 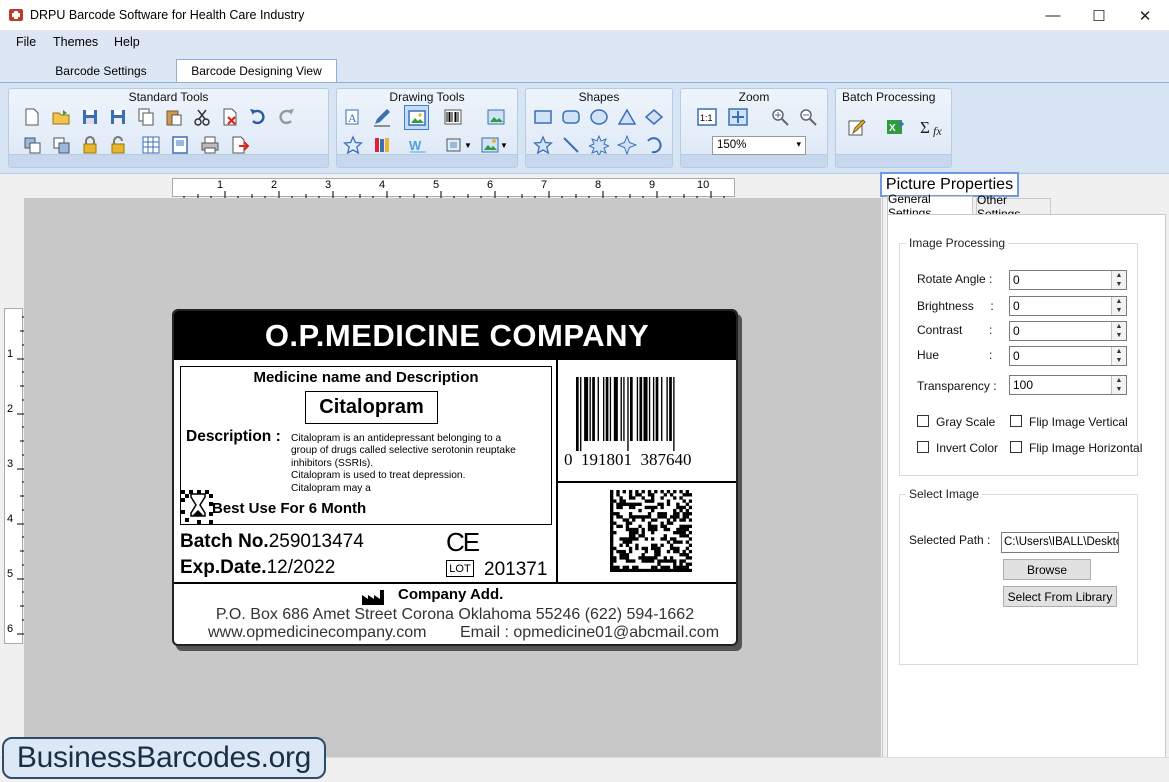 I want to click on image-dropdown-icon: ▼, so click(x=494, y=145).